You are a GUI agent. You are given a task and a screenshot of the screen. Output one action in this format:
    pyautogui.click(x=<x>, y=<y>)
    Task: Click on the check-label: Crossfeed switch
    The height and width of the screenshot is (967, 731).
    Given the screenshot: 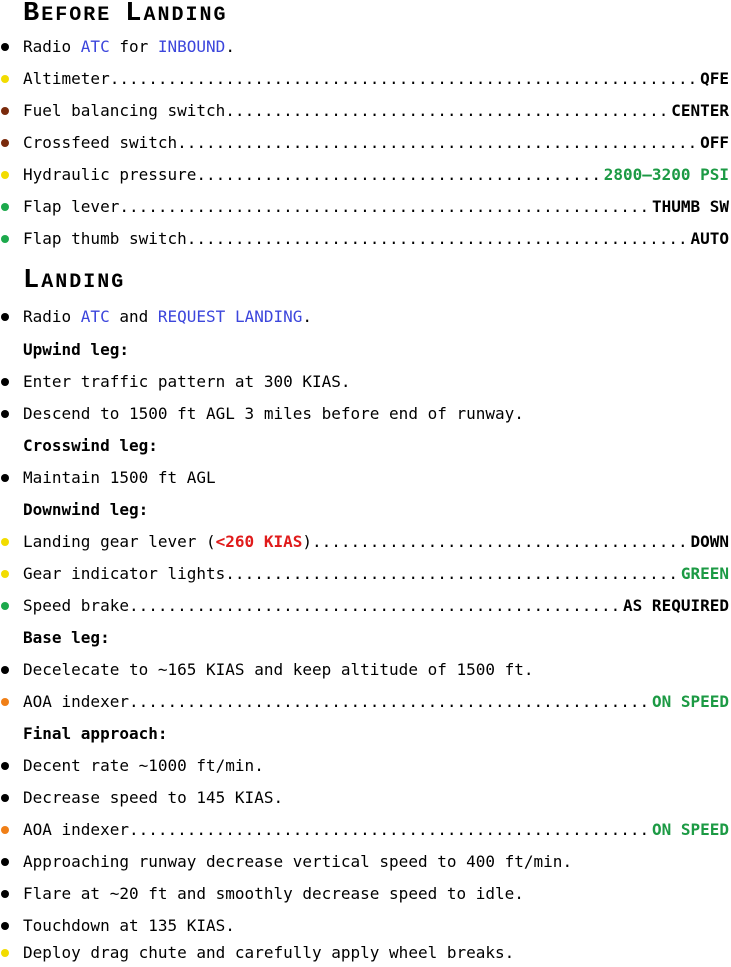 What is the action you would take?
    pyautogui.click(x=100, y=142)
    